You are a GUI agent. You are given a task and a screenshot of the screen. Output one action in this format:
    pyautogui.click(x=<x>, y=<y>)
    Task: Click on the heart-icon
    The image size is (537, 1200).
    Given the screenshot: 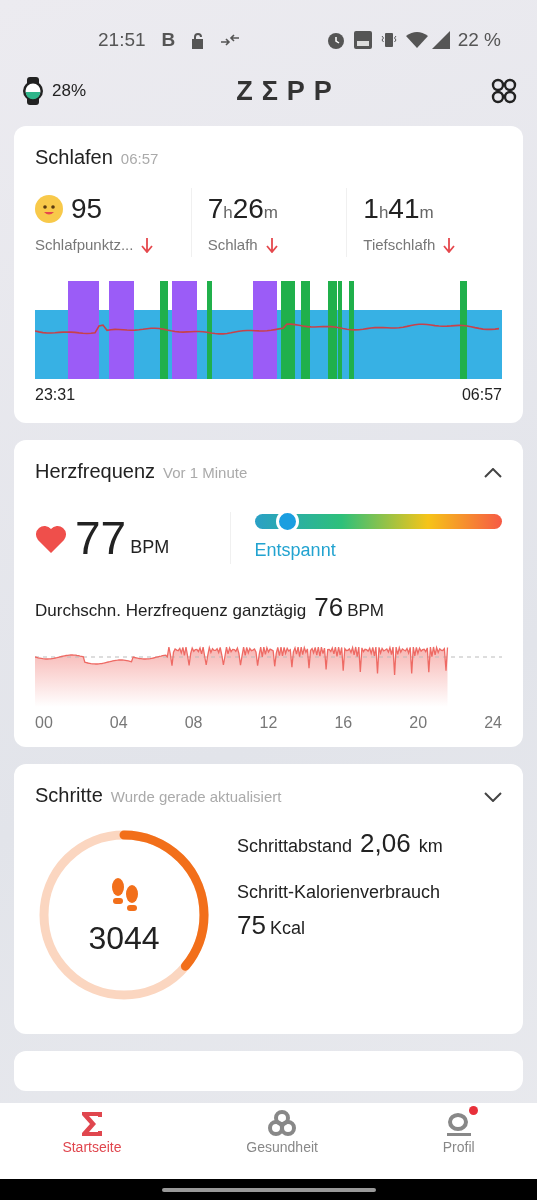 What is the action you would take?
    pyautogui.click(x=51, y=538)
    